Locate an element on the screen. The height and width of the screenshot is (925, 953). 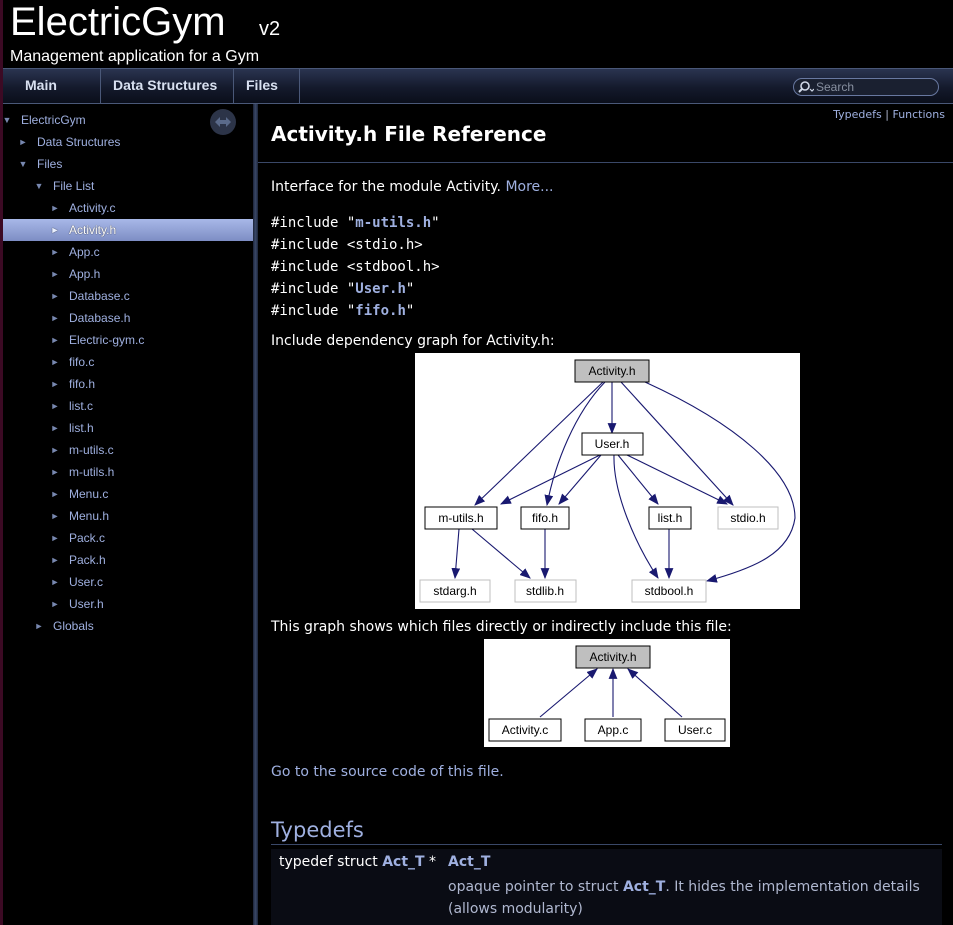
graph-node-activity-h: Activity.h is located at coordinates (612, 657).